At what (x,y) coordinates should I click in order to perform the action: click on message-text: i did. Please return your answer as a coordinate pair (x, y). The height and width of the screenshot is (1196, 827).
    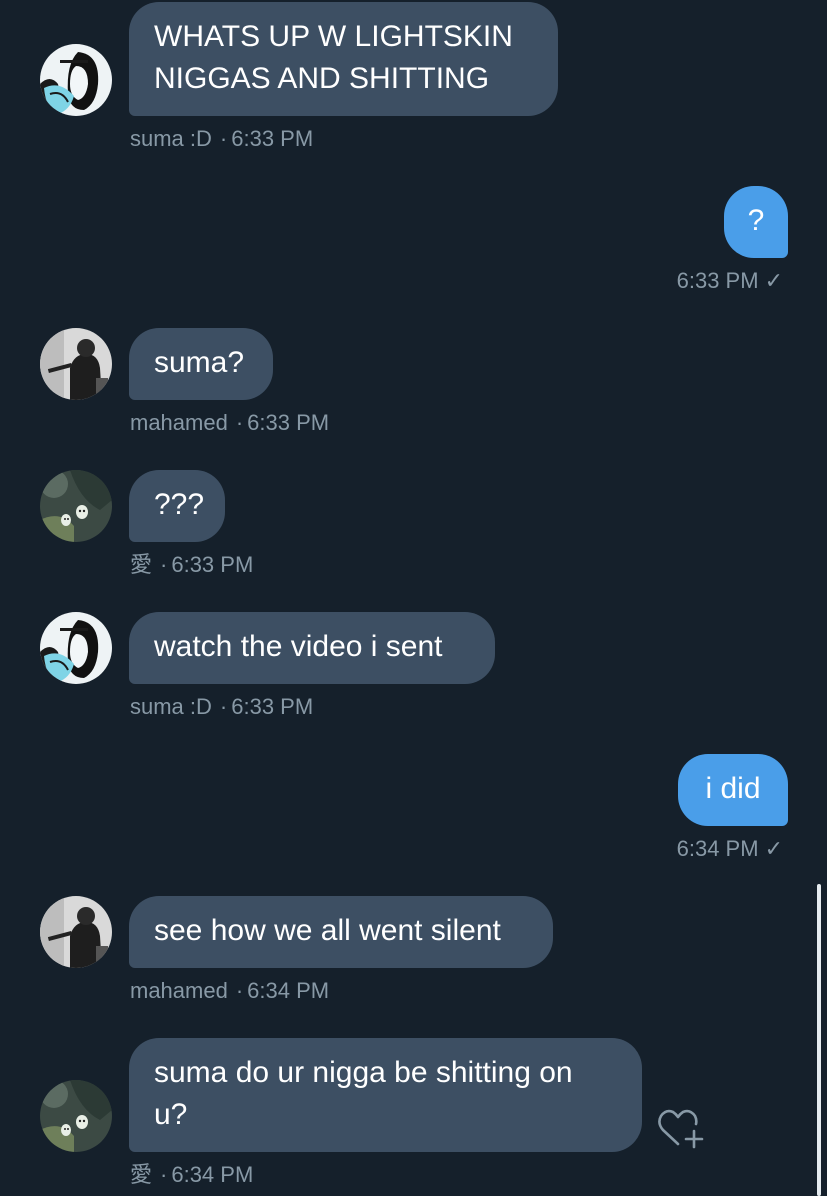
    Looking at the image, I should click on (733, 788).